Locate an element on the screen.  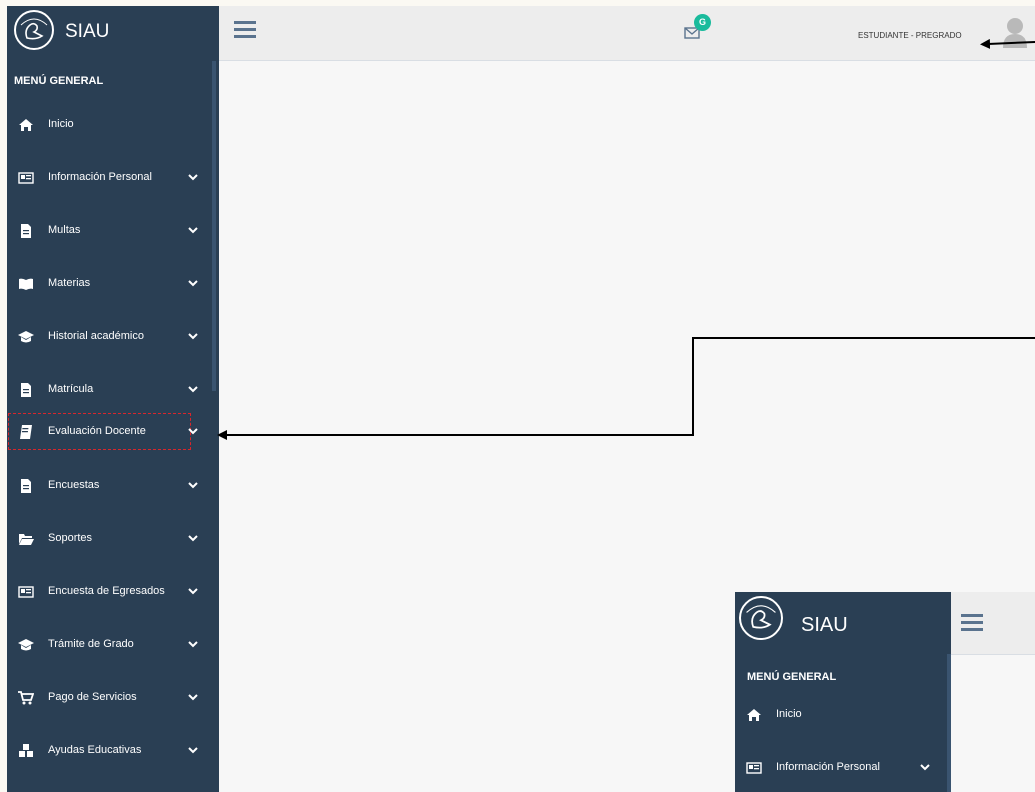
sidebar-item-label: Inicio is located at coordinates (789, 714).